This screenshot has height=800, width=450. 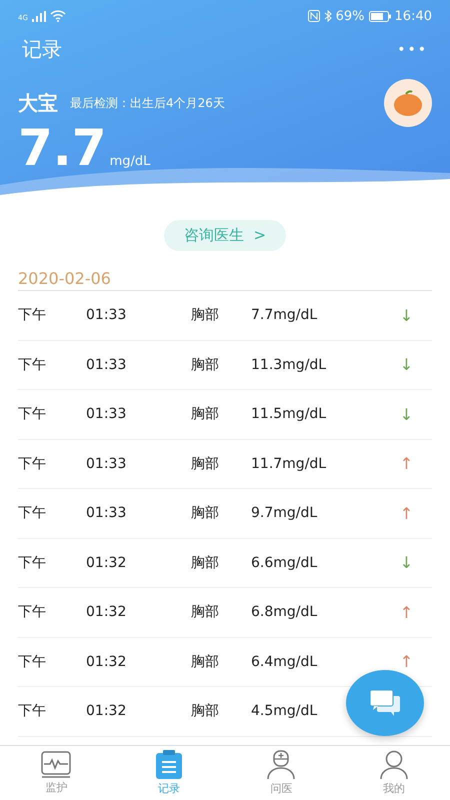 I want to click on chat-icon, so click(x=385, y=703).